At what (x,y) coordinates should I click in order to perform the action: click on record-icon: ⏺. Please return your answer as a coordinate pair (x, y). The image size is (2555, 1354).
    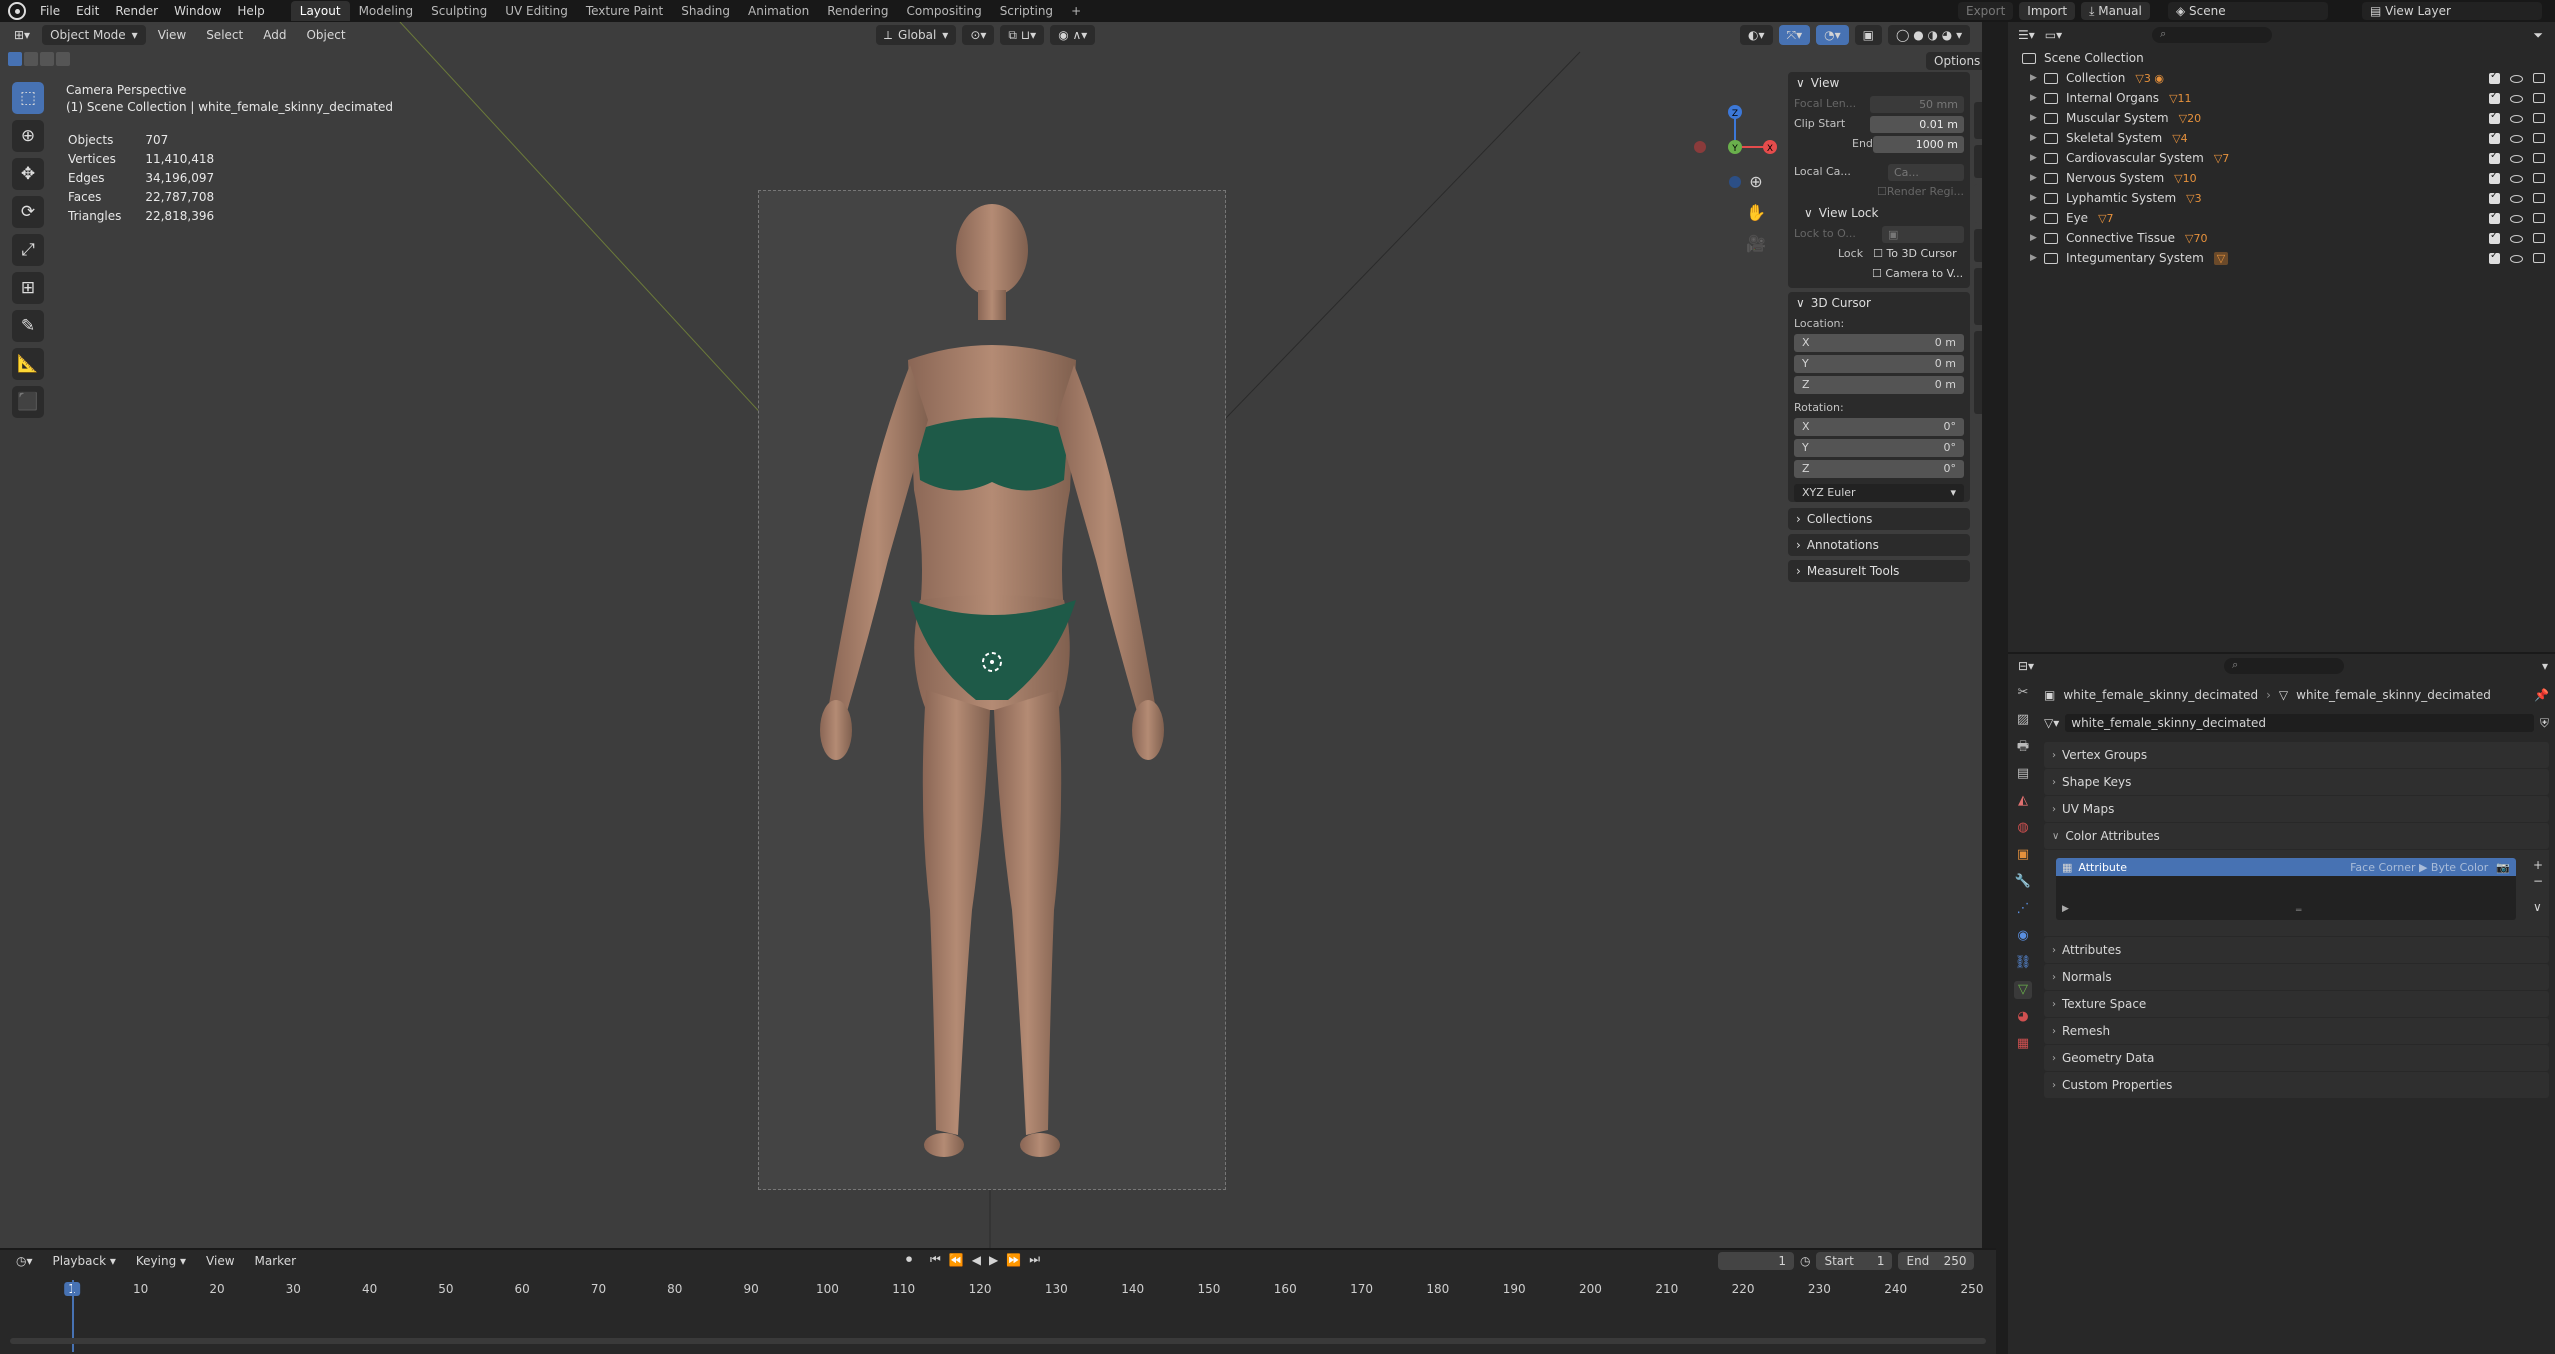
    Looking at the image, I should click on (909, 1259).